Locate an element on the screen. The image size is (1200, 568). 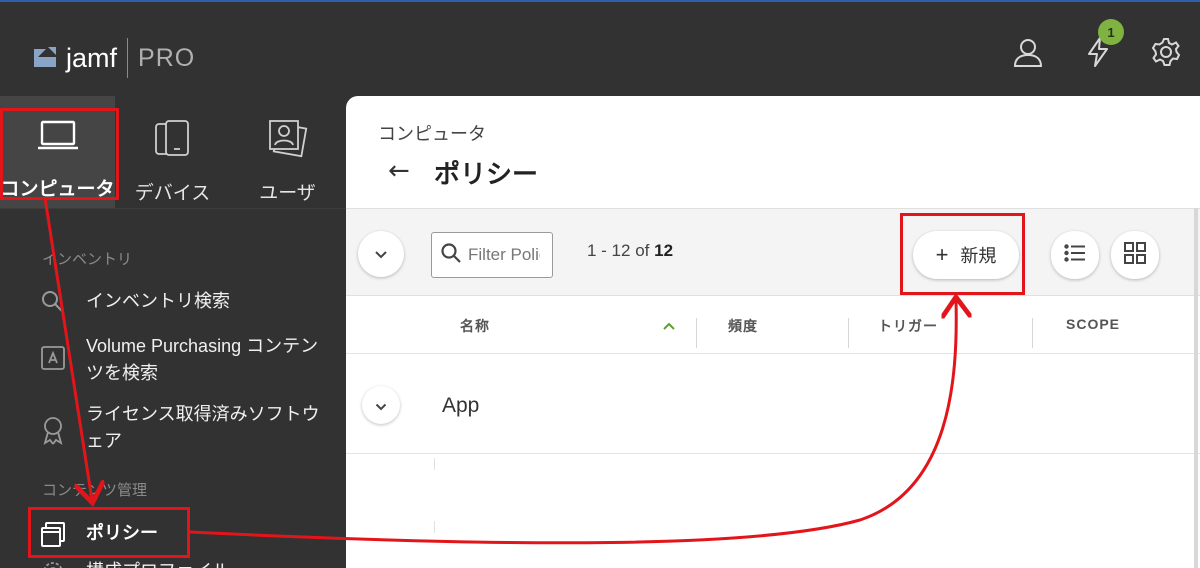
column-header-name: 名称 is located at coordinates (475, 326).